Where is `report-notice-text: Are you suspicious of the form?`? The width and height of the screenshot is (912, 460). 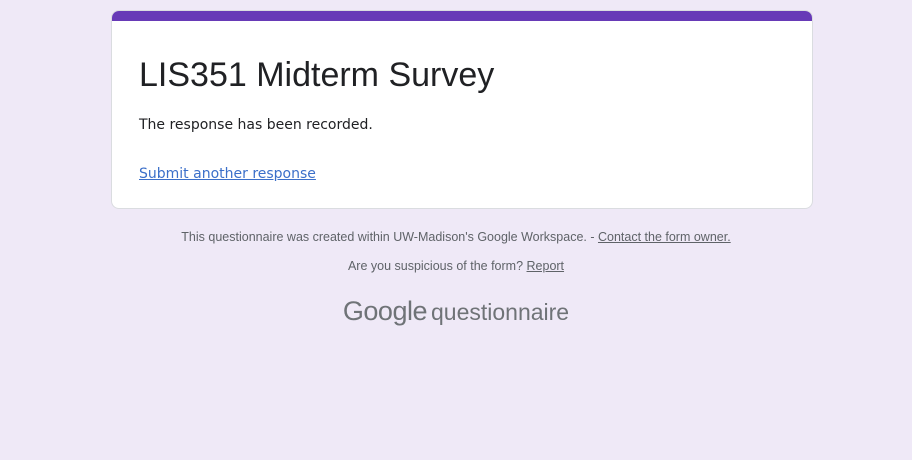
report-notice-text: Are you suspicious of the form? is located at coordinates (437, 266).